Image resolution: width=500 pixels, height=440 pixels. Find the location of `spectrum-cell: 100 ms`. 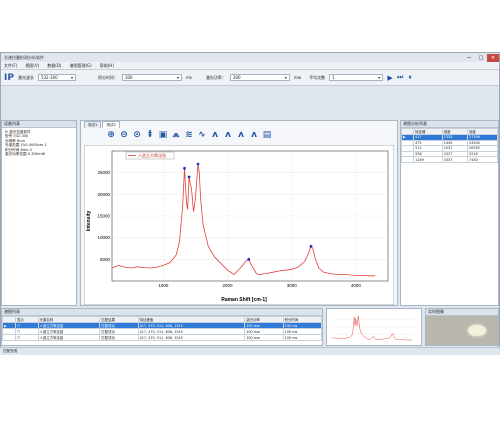

spectrum-cell: 100 ms is located at coordinates (302, 337).